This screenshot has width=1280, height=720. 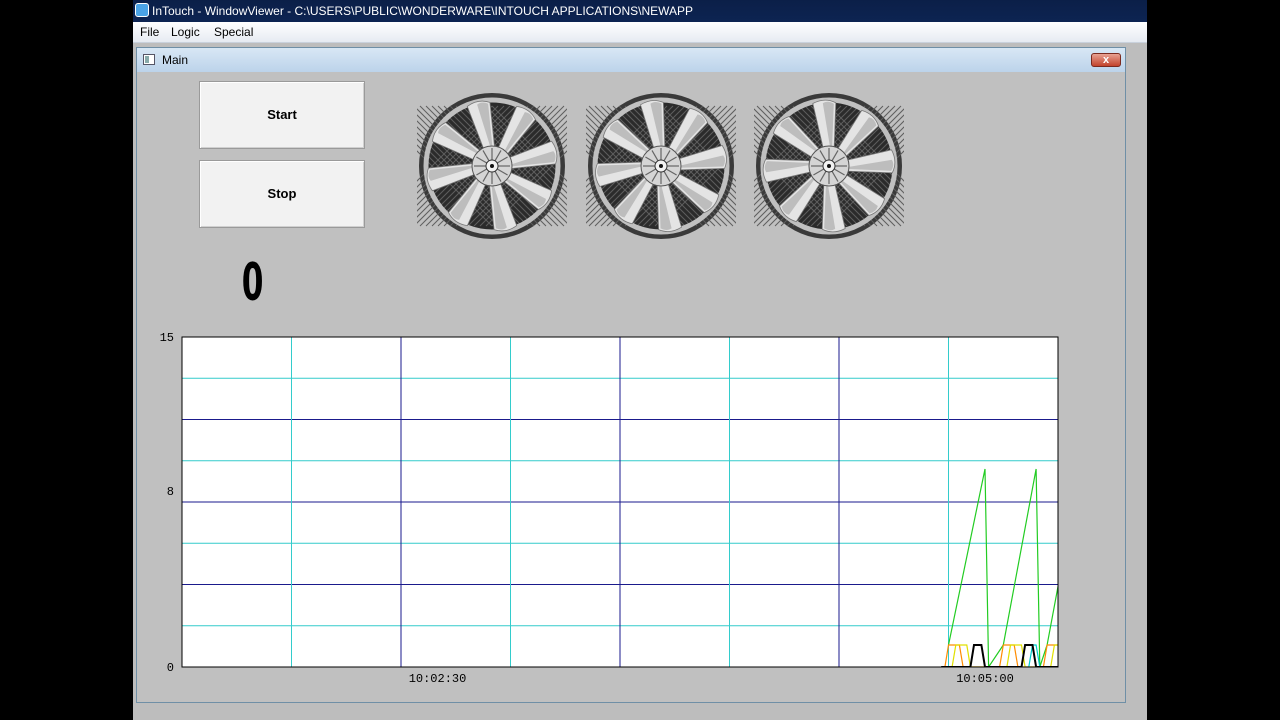 I want to click on x-tick-label: 10:02:30, so click(x=438, y=679).